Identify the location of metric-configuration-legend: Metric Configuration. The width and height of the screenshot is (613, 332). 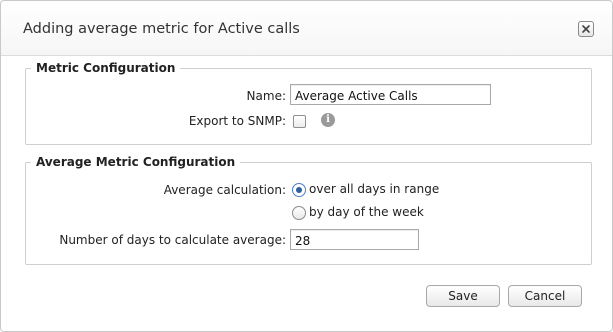
(106, 68).